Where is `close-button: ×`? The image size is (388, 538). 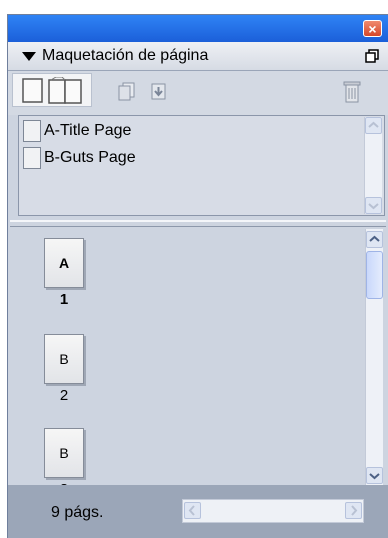 close-button: × is located at coordinates (372, 28).